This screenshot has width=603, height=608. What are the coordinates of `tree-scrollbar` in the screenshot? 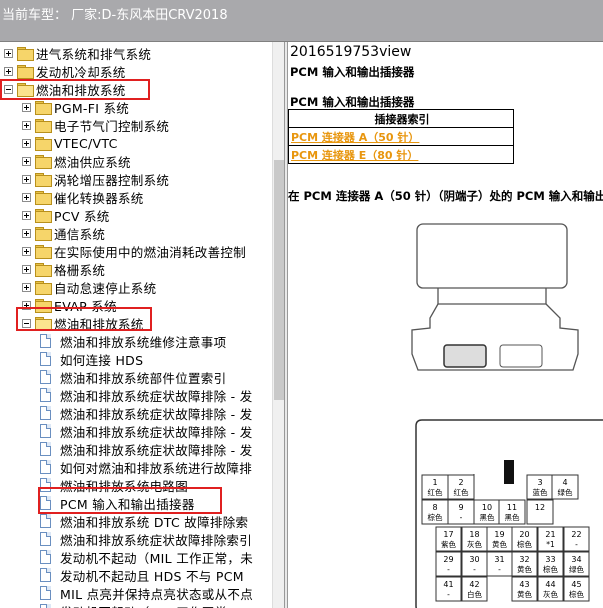 It's located at (278, 325).